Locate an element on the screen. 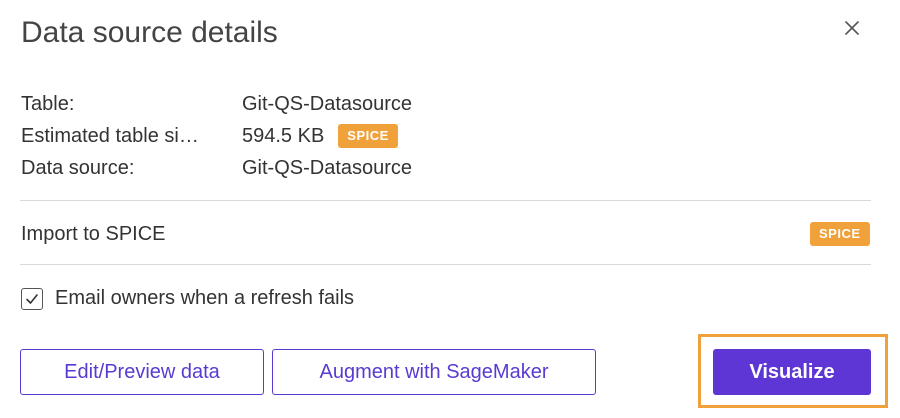  visualize-button: Visualize is located at coordinates (792, 372).